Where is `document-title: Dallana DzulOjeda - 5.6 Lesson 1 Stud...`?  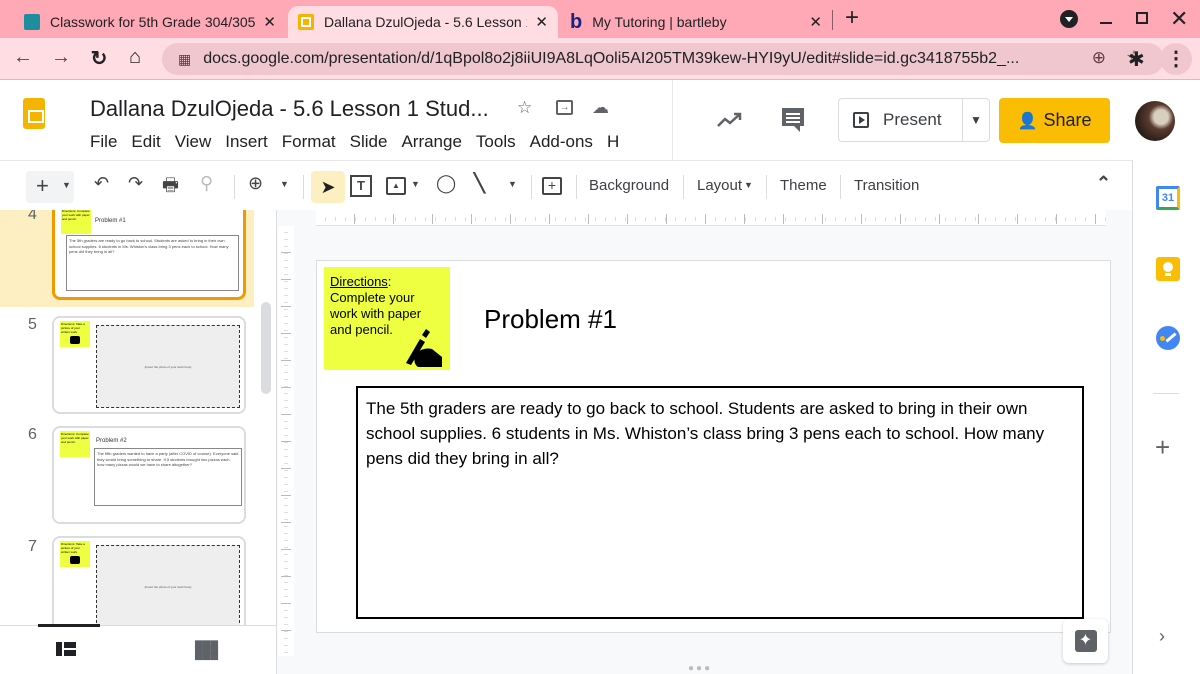
document-title: Dallana DzulOjeda - 5.6 Lesson 1 Stud... is located at coordinates (289, 109).